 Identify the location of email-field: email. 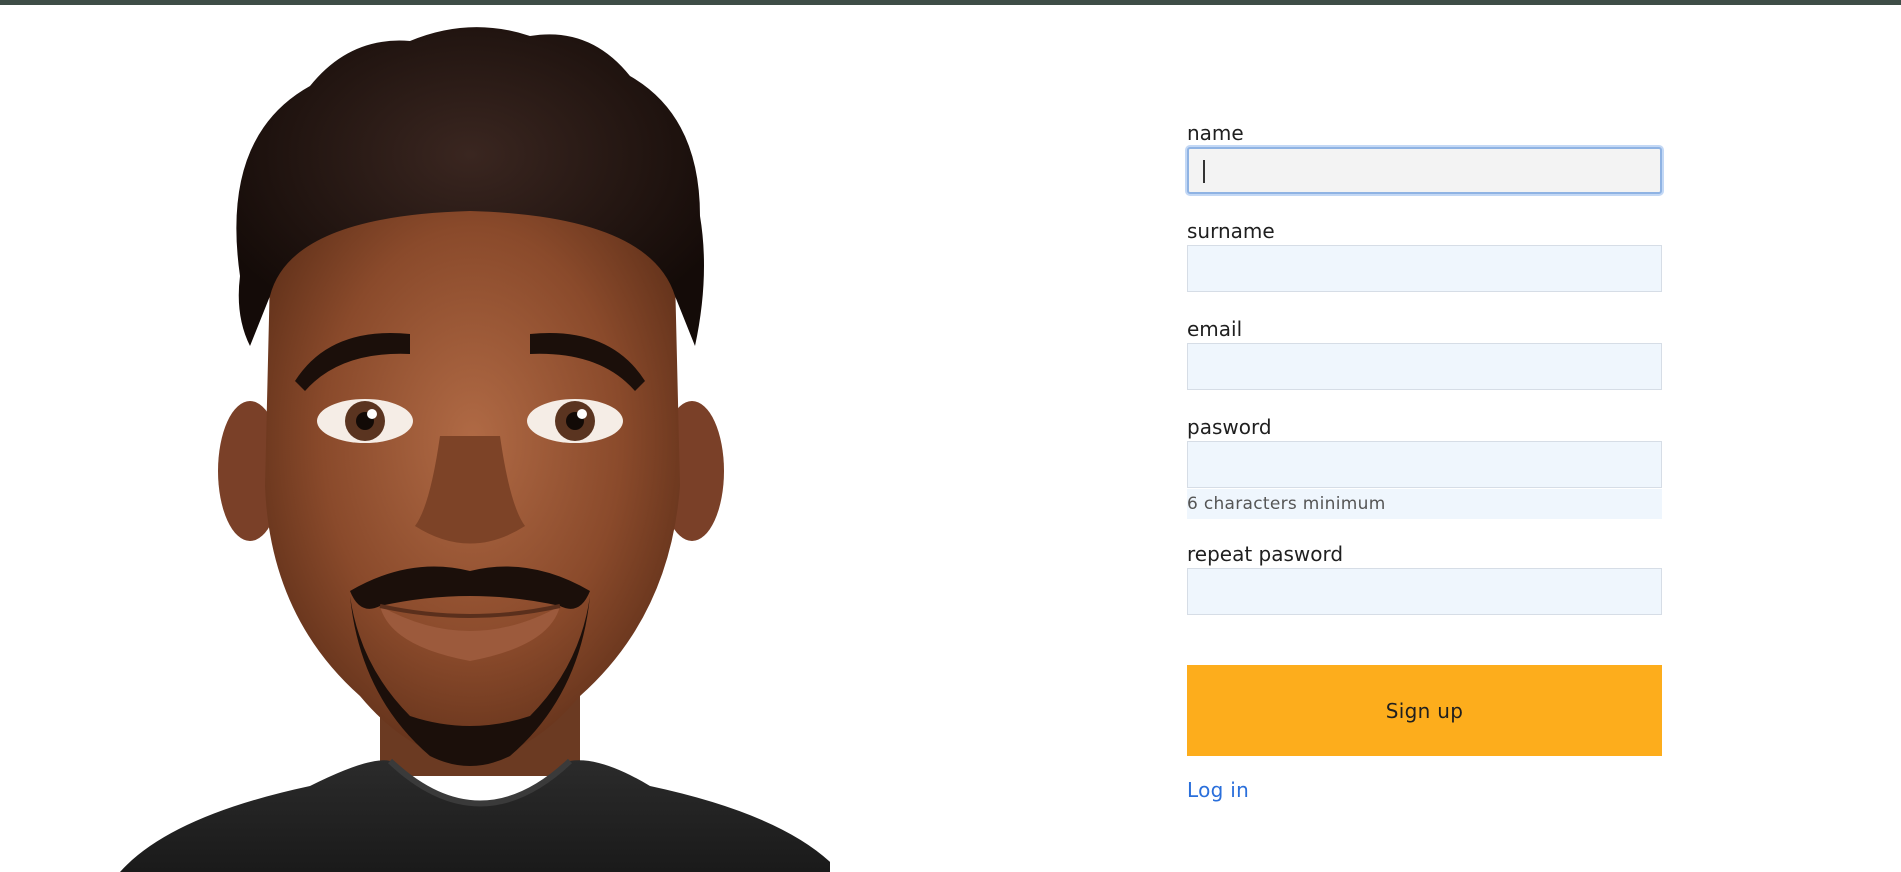
(1424, 353).